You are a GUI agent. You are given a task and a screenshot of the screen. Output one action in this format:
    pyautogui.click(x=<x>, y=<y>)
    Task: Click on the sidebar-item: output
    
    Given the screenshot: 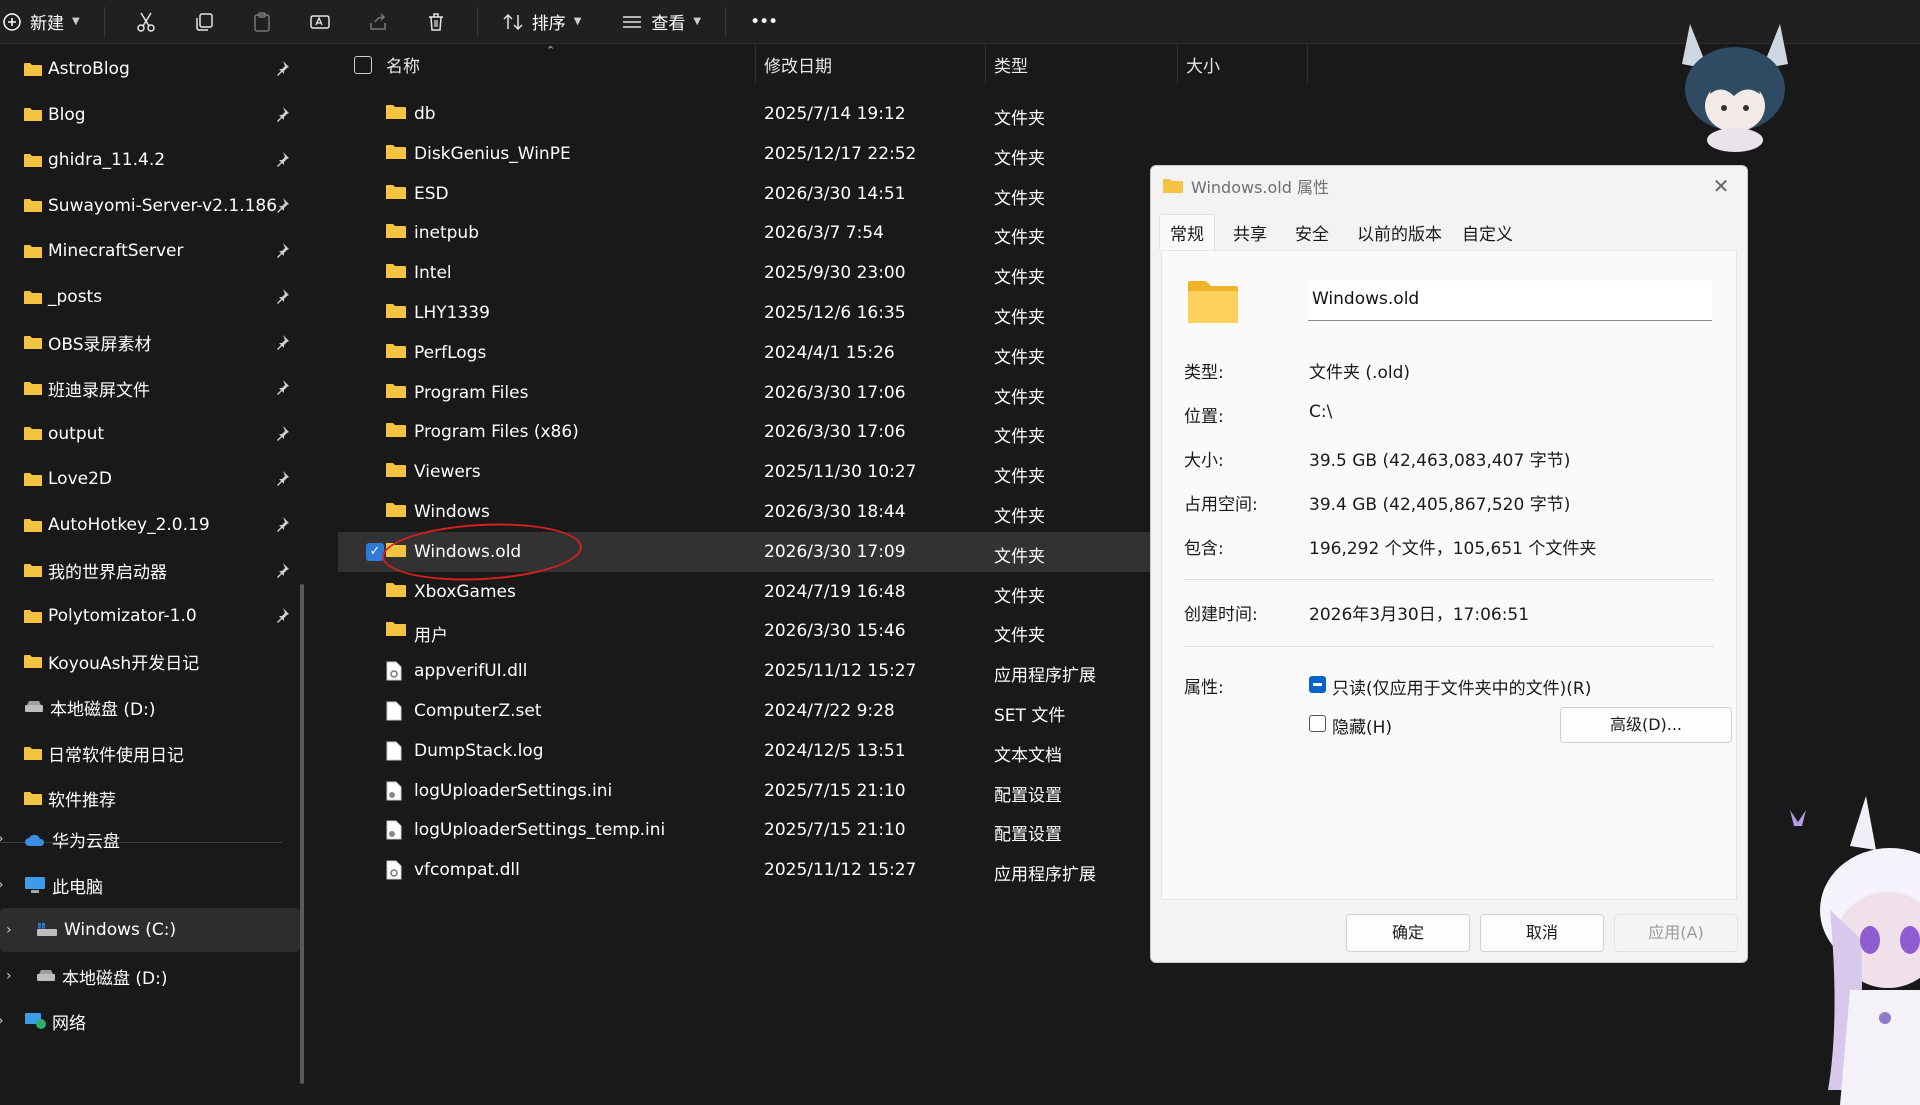 What is the action you would take?
    pyautogui.click(x=150, y=434)
    